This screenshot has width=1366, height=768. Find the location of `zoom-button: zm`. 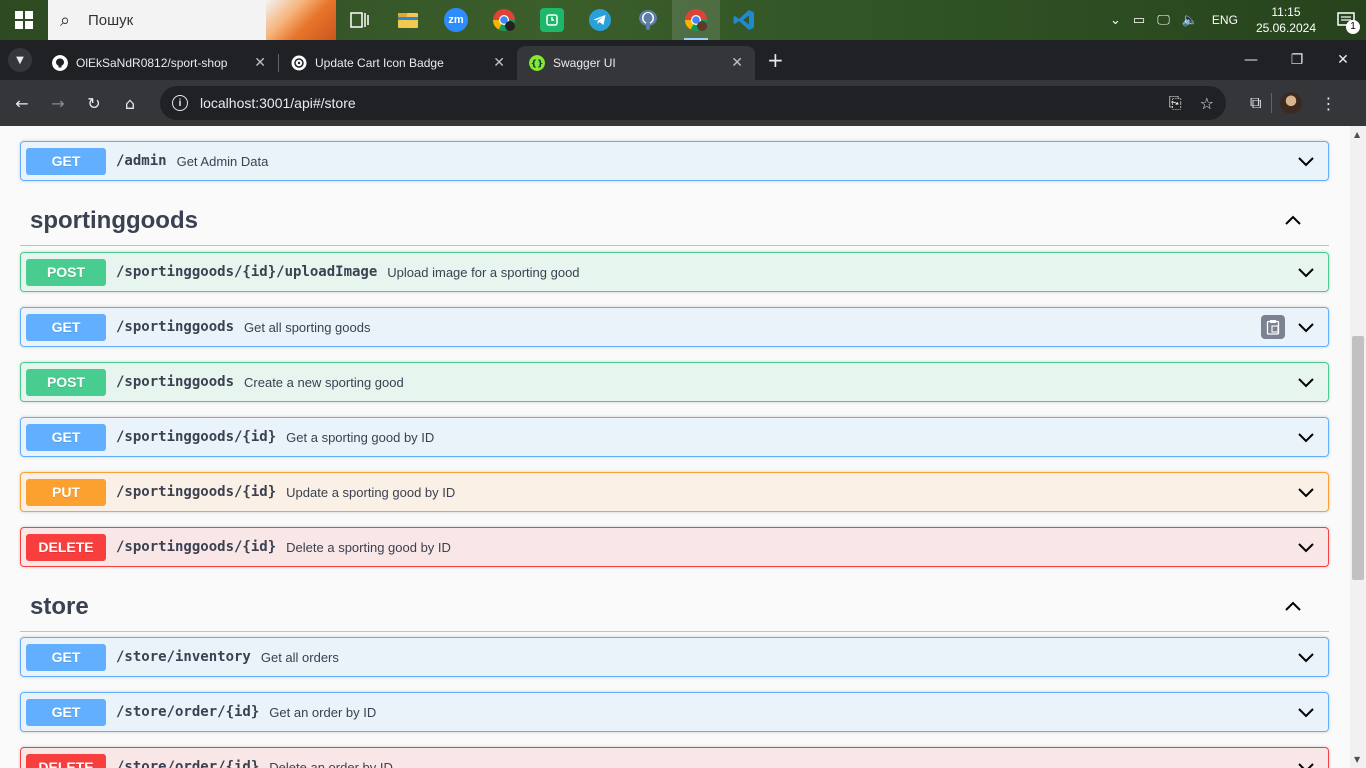

zoom-button: zm is located at coordinates (456, 20).